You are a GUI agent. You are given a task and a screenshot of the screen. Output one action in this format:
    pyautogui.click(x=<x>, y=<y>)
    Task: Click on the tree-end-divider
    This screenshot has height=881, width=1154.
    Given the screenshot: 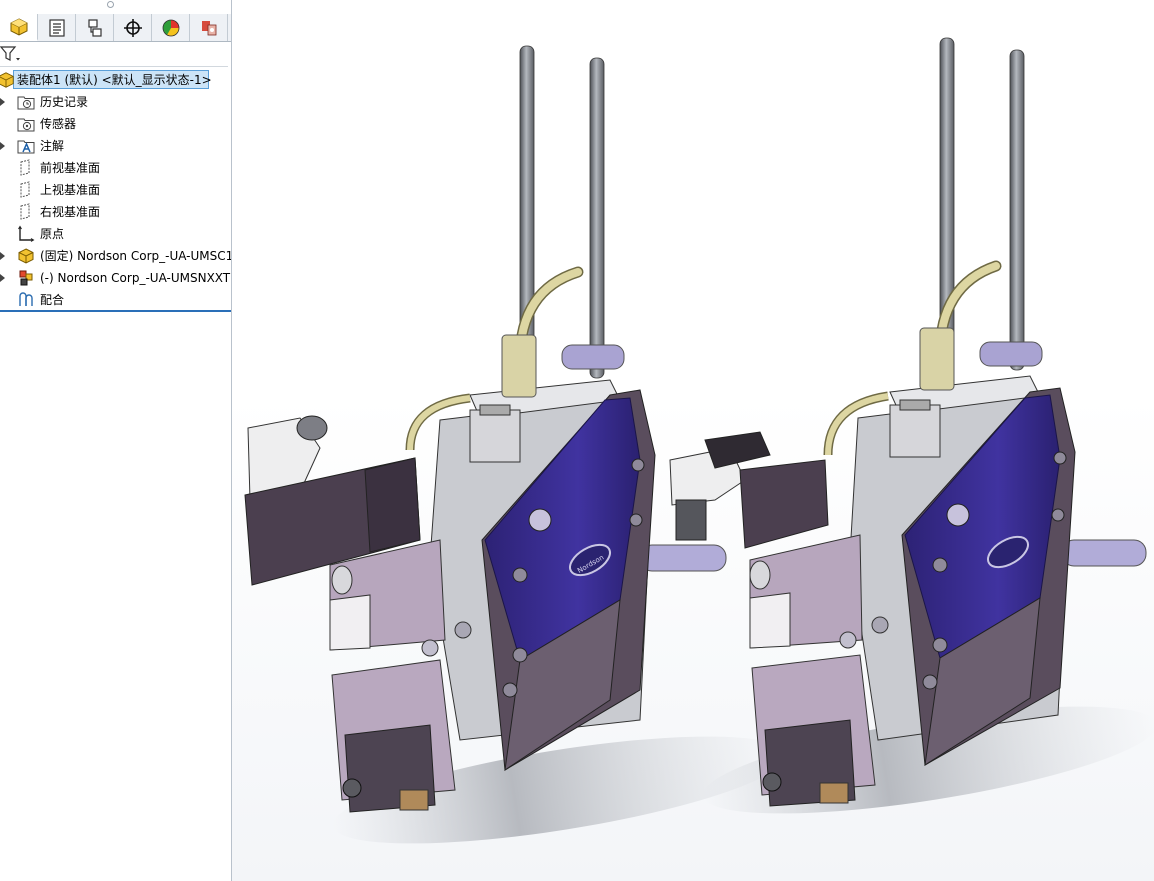 What is the action you would take?
    pyautogui.click(x=115, y=311)
    